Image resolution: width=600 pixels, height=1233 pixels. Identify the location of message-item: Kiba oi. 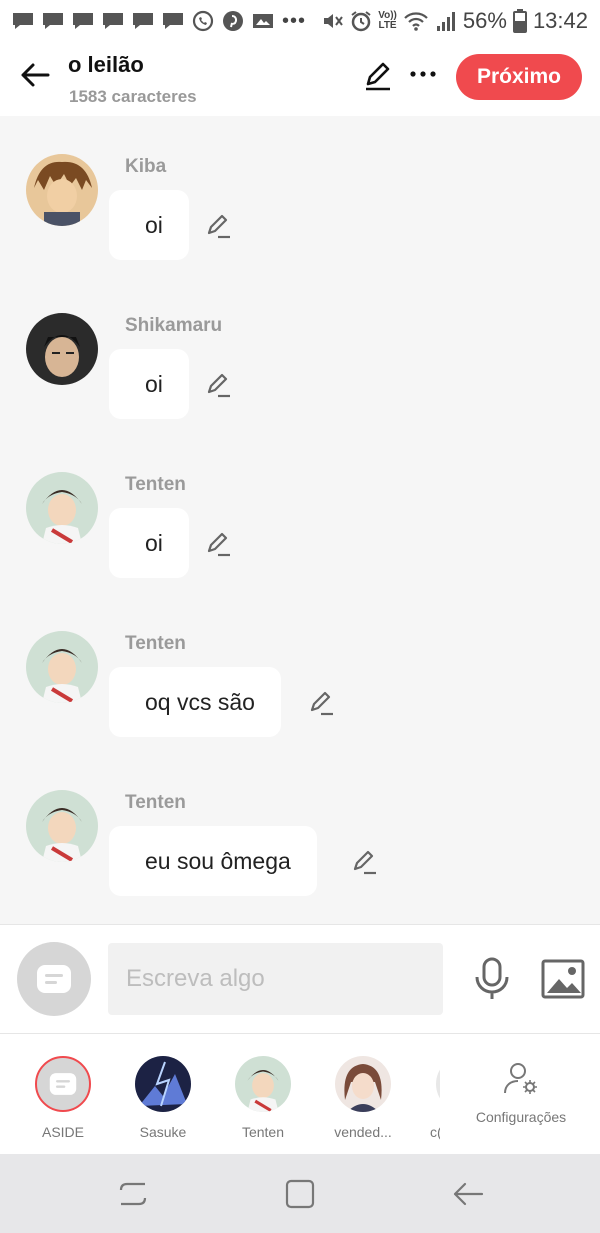
(300, 229).